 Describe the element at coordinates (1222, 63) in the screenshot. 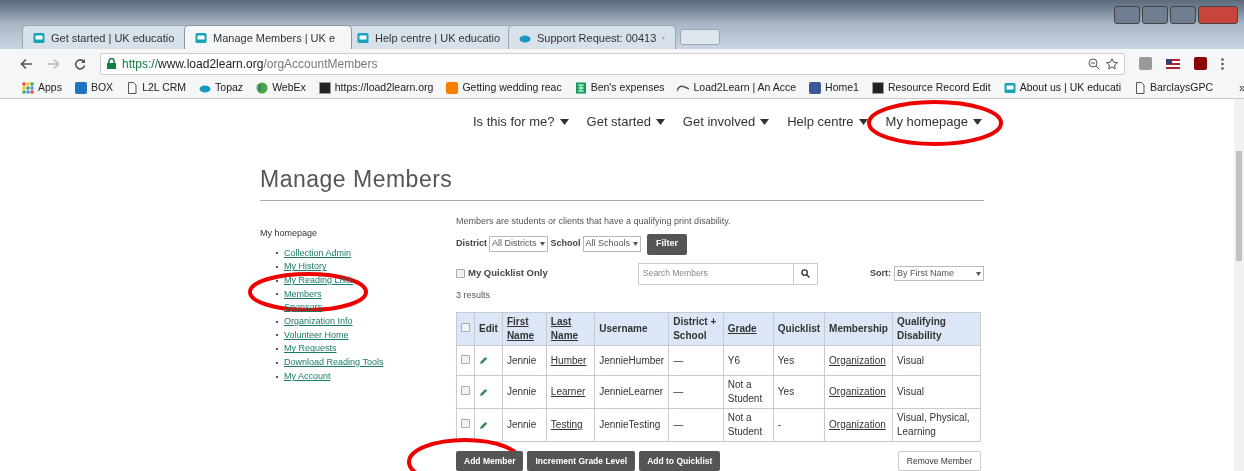

I see `menu-icon` at that location.